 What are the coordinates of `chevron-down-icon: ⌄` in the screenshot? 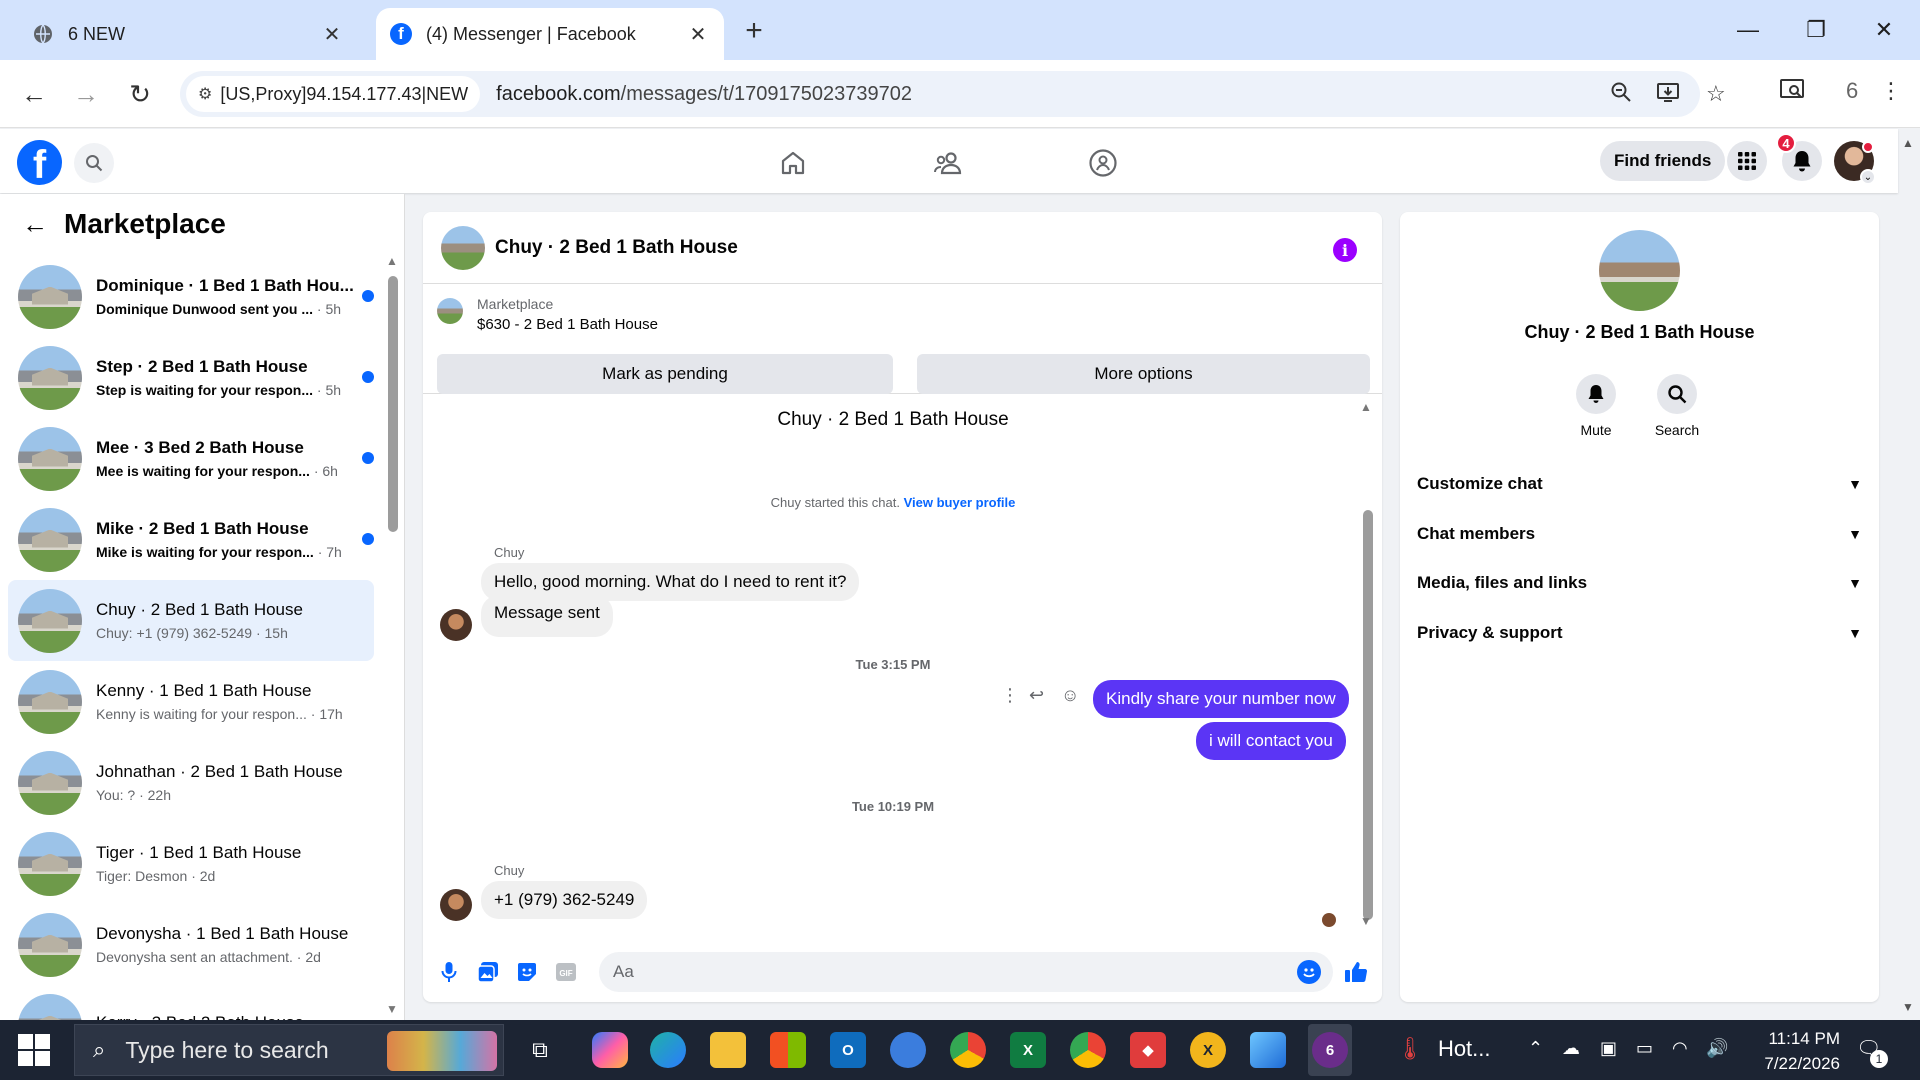 It's located at (1868, 177).